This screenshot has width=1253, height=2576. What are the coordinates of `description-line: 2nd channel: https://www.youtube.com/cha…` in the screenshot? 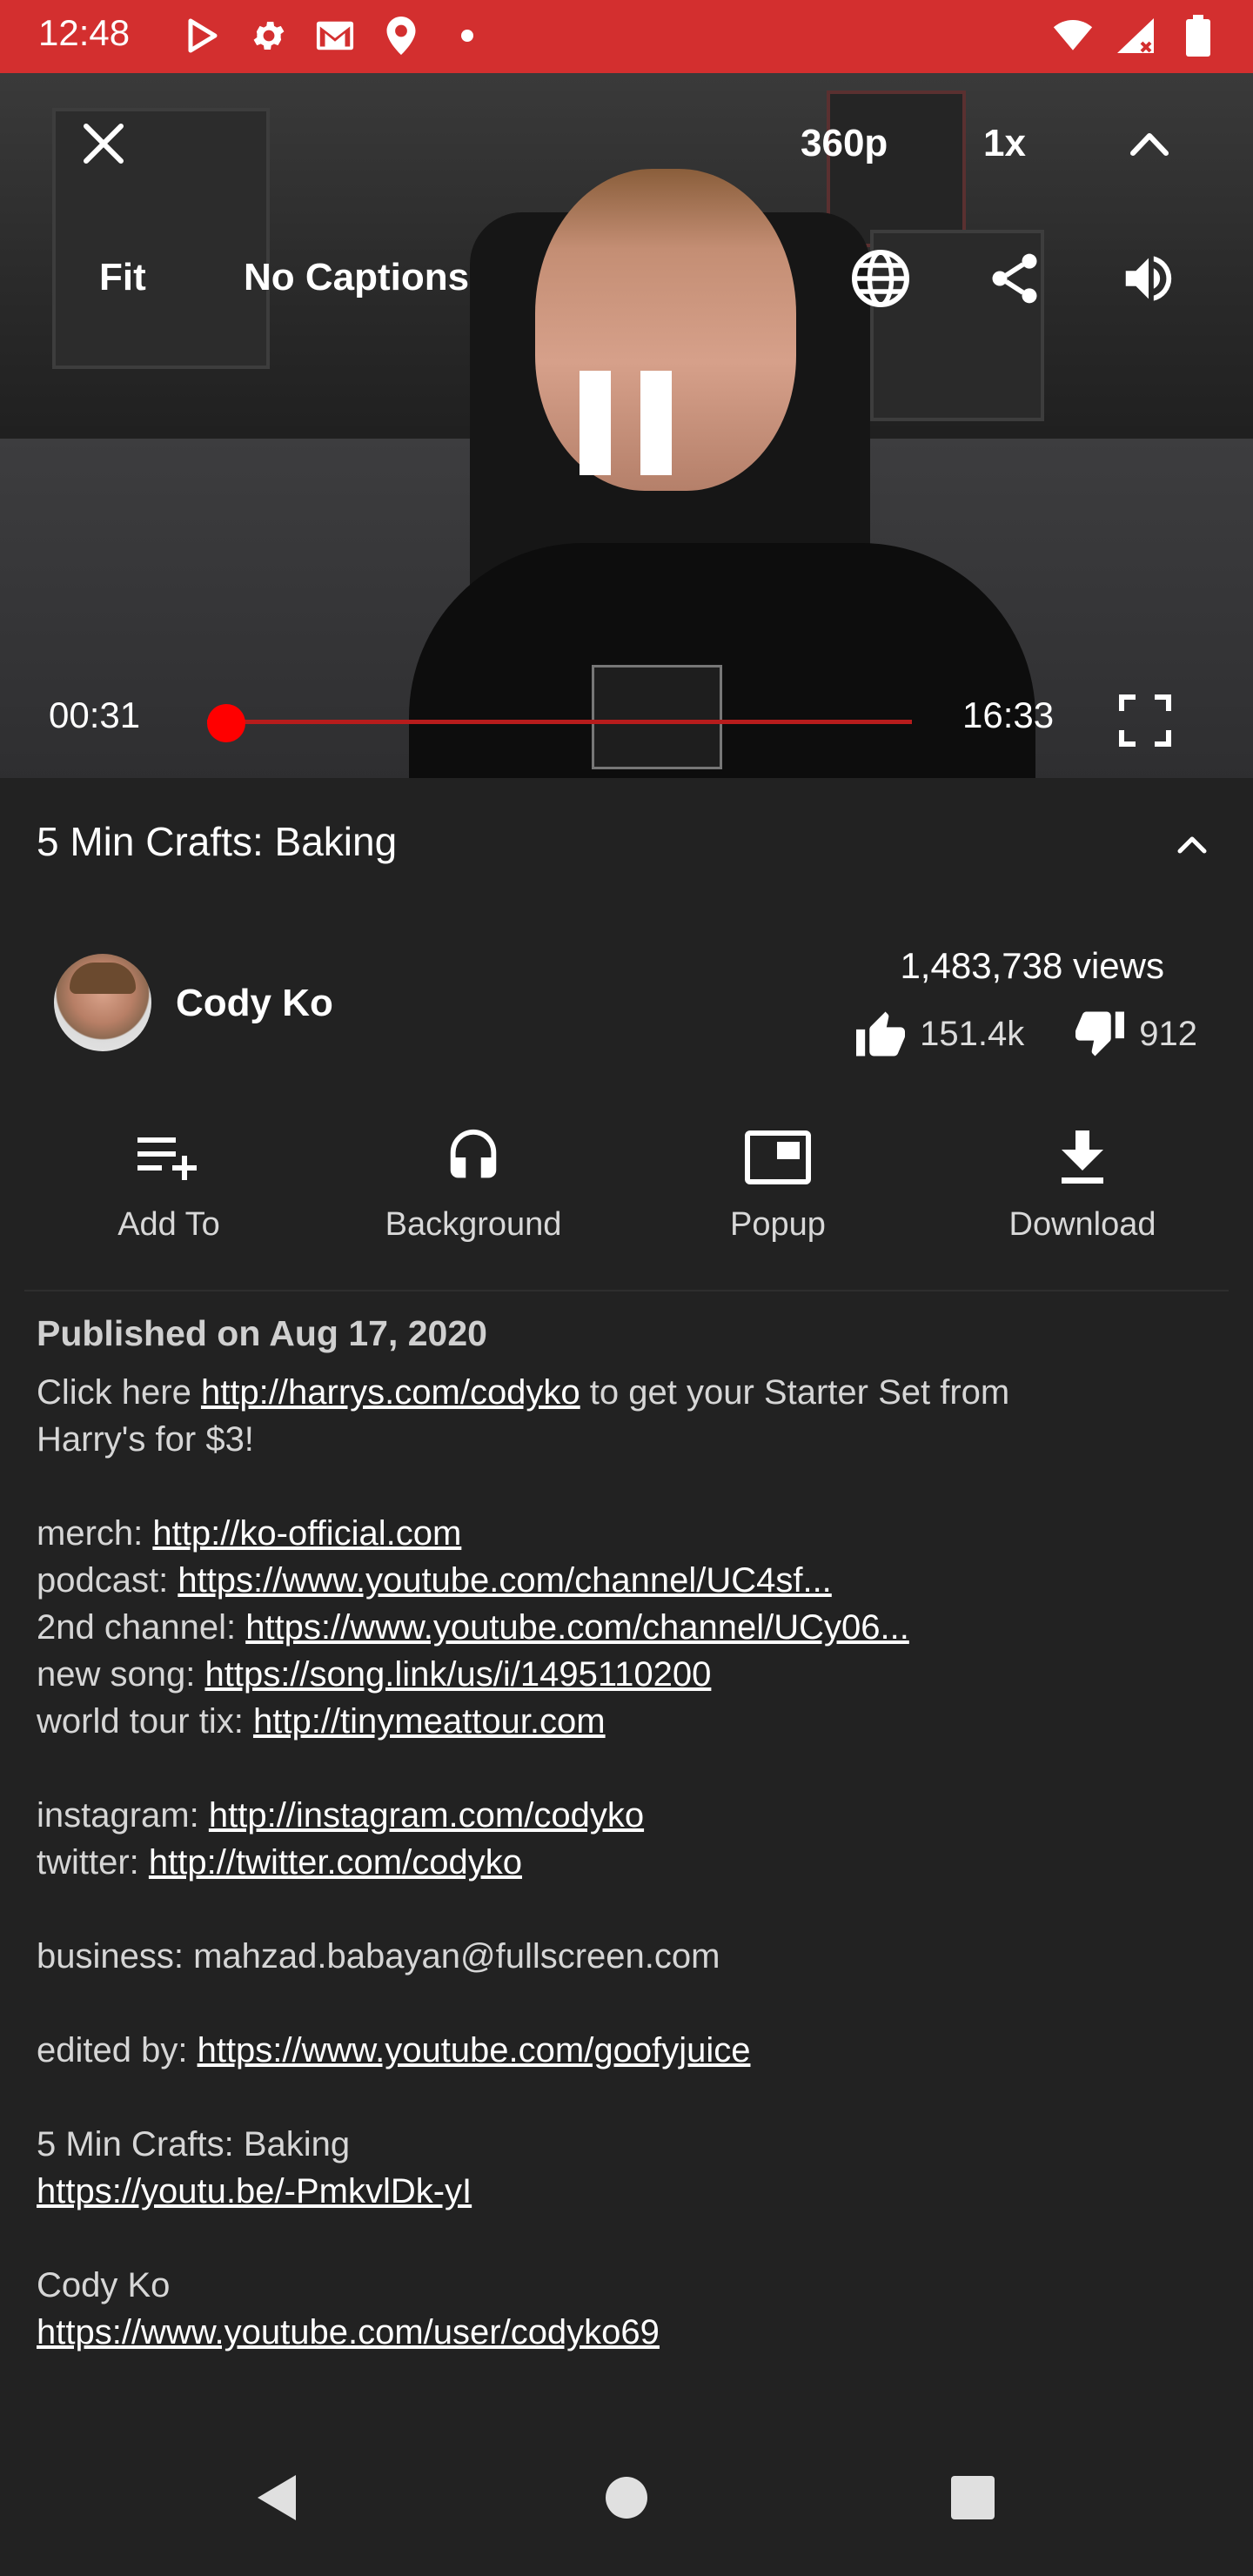 It's located at (473, 1627).